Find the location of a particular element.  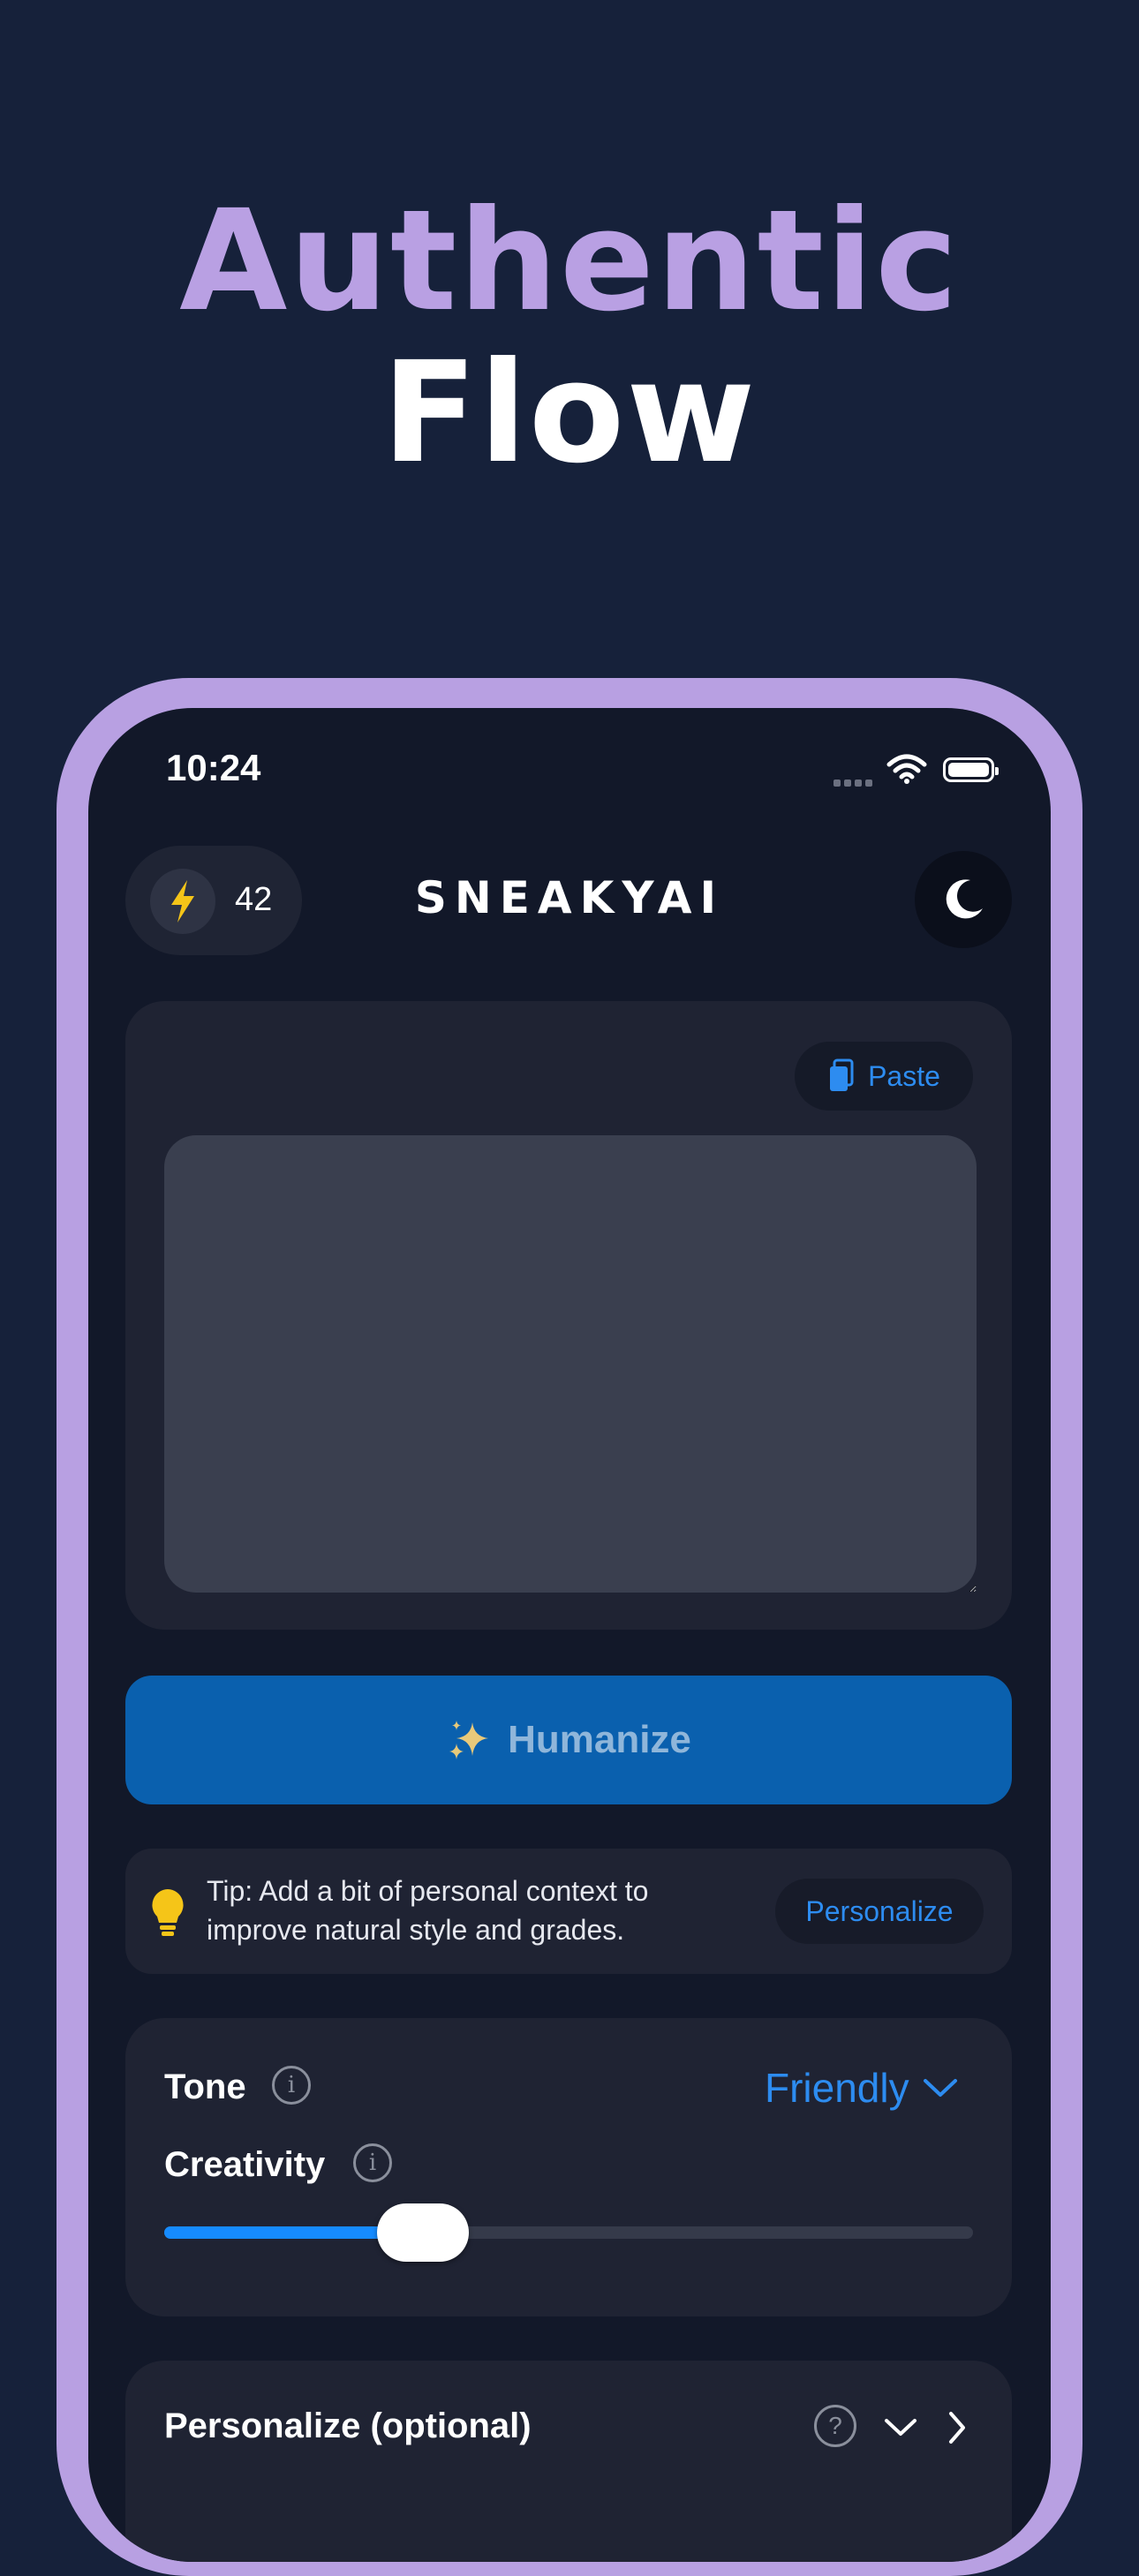

hero-headline: Authentic Flow is located at coordinates (569, 337).